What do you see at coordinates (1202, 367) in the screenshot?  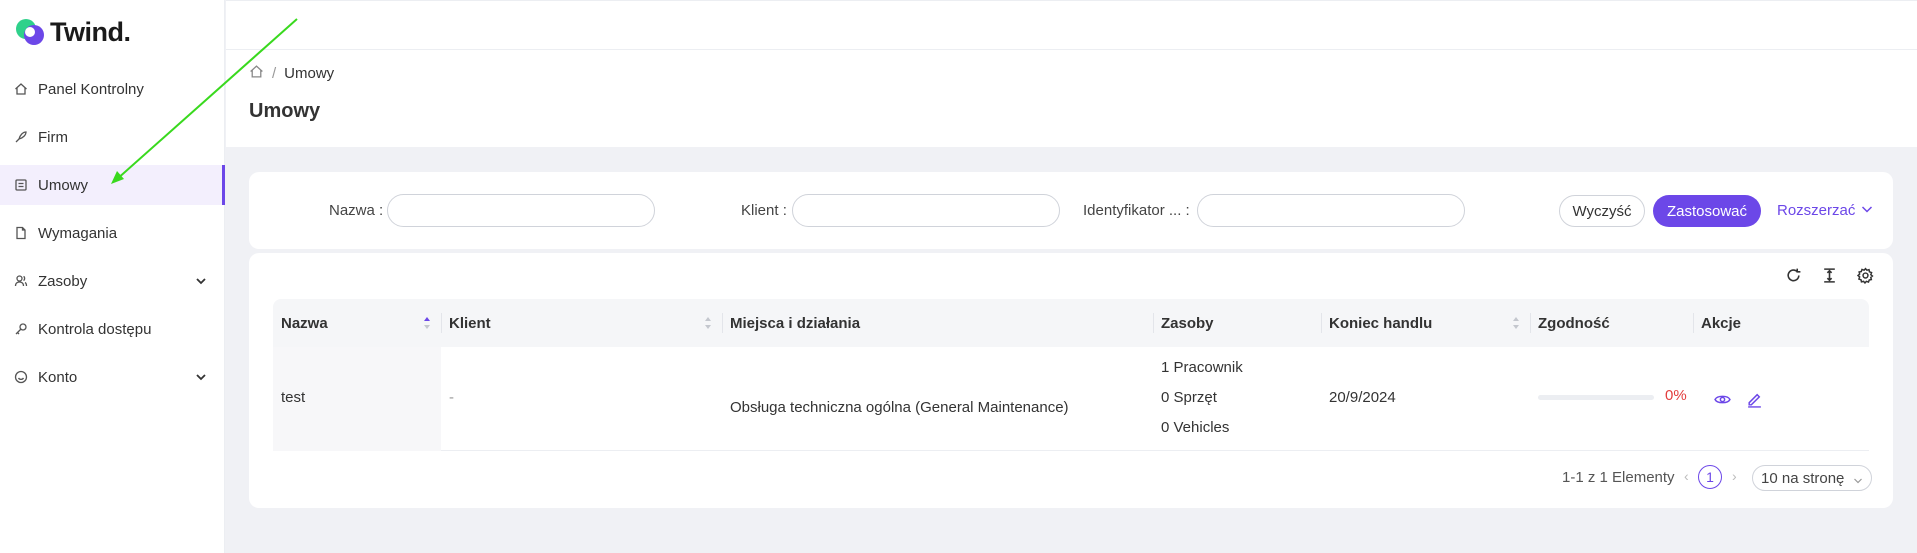 I see `cell-zasoby-pracownik: 1 Pracownik` at bounding box center [1202, 367].